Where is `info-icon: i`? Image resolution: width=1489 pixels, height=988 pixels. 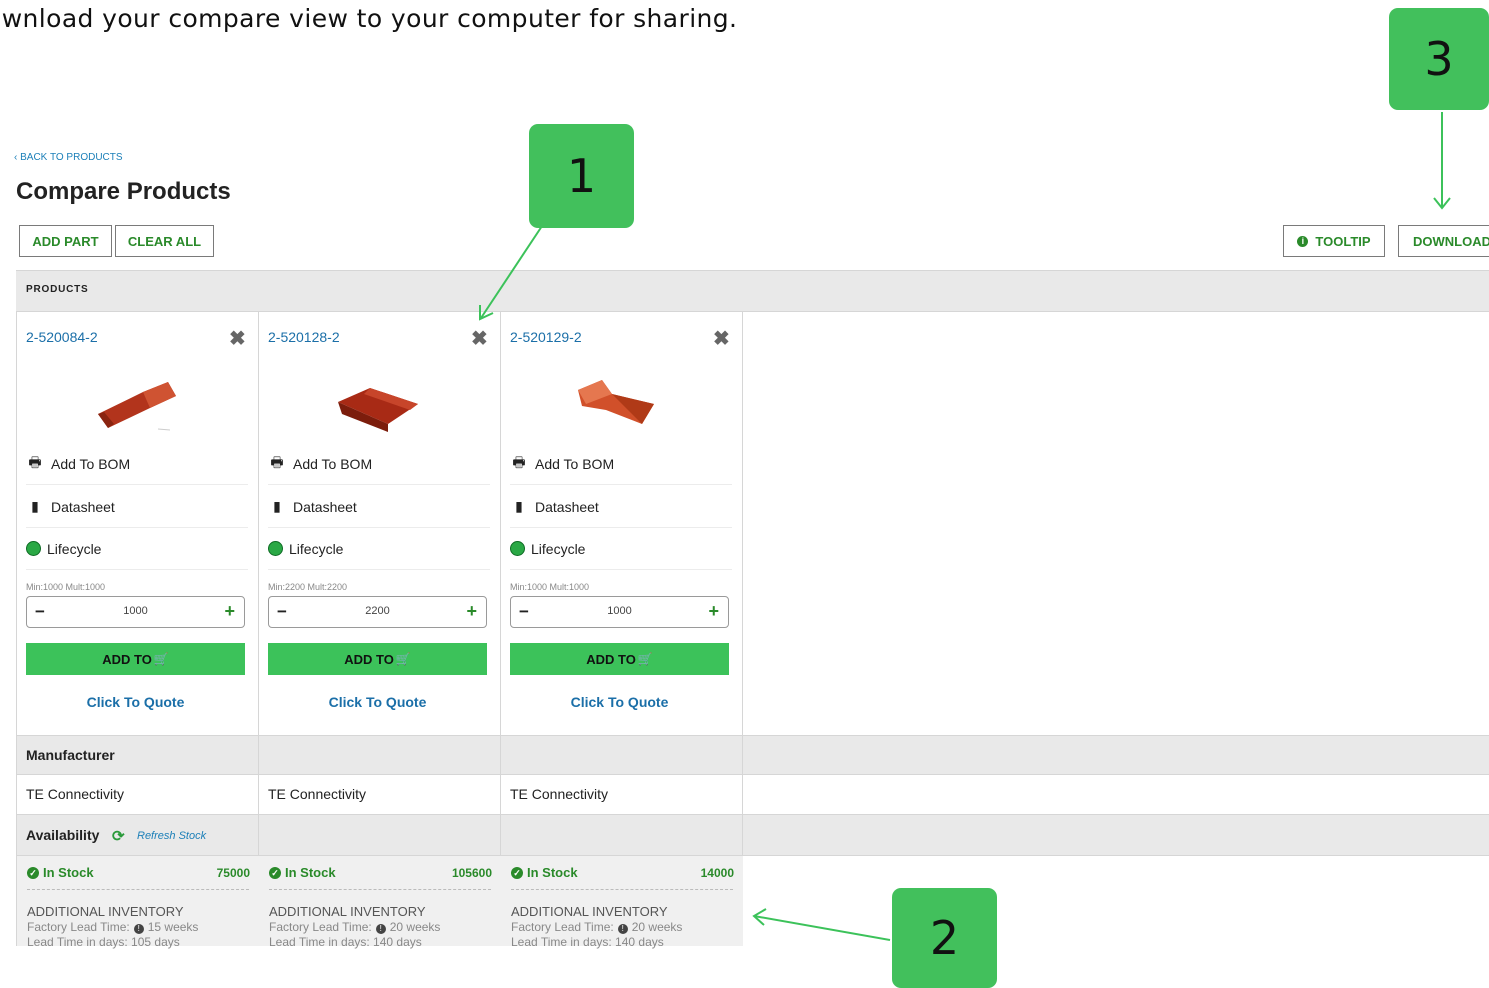 info-icon: i is located at coordinates (1303, 241).